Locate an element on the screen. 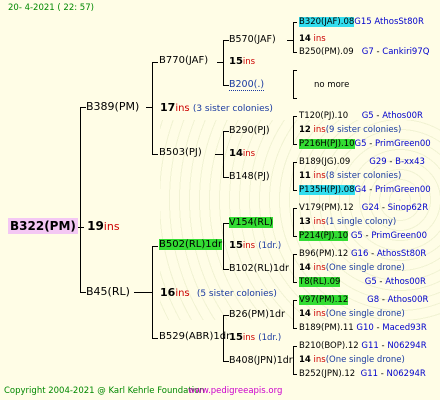 This screenshot has width=440, height=400. gen5-row-8: B189(JG).09 G29 - B-xx43 is located at coordinates (362, 162).